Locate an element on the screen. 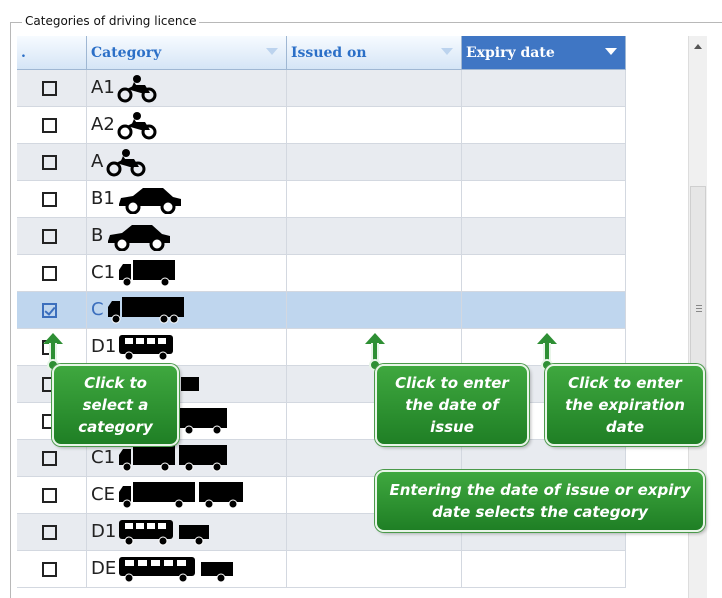 Image resolution: width=722 pixels, height=598 pixels. scroll-up-arrow-icon is located at coordinates (698, 46).